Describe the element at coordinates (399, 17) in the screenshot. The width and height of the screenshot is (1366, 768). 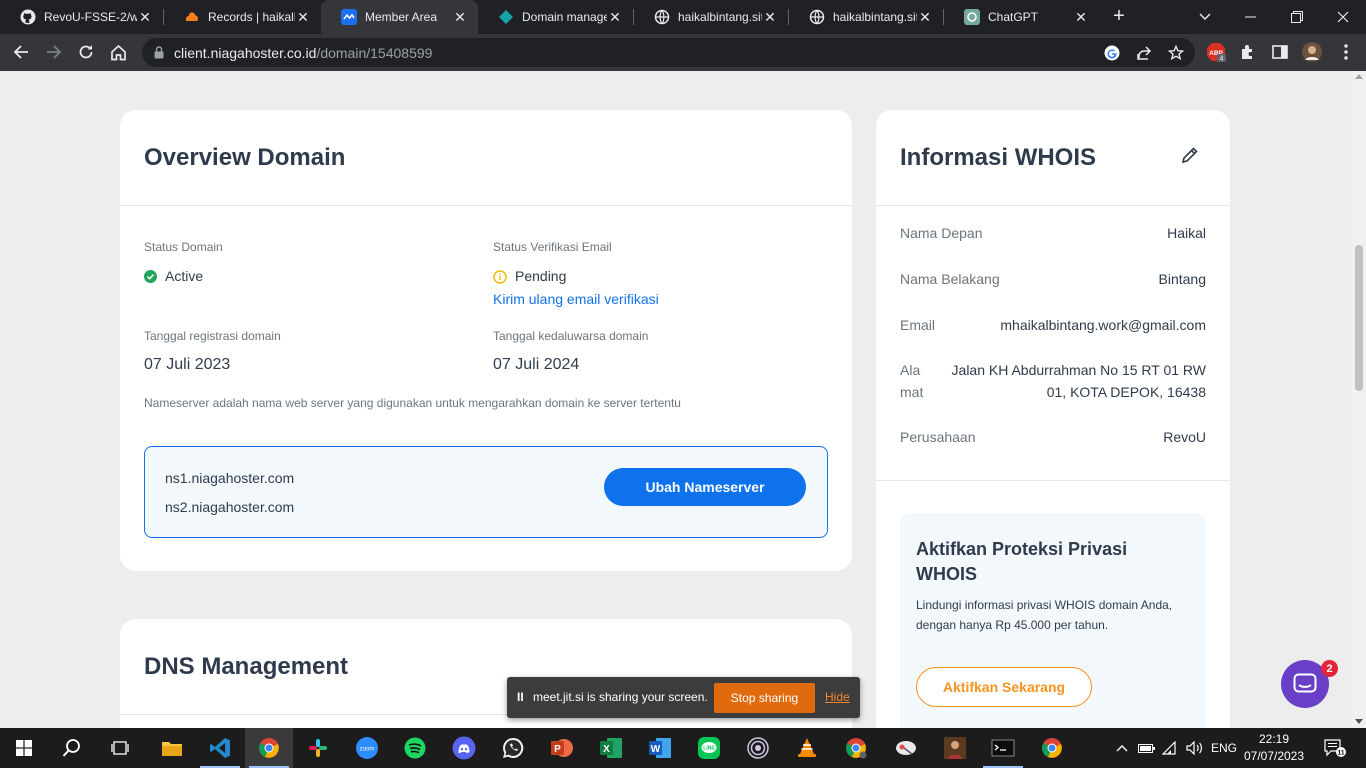
I see `tab-member-area: Member Area ✕` at that location.